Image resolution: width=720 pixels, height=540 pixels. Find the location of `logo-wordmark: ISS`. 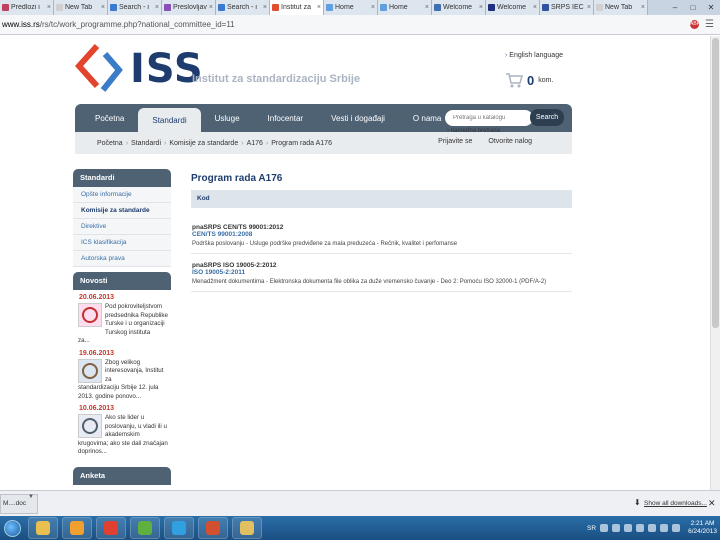

logo-wordmark: ISS is located at coordinates (167, 69).